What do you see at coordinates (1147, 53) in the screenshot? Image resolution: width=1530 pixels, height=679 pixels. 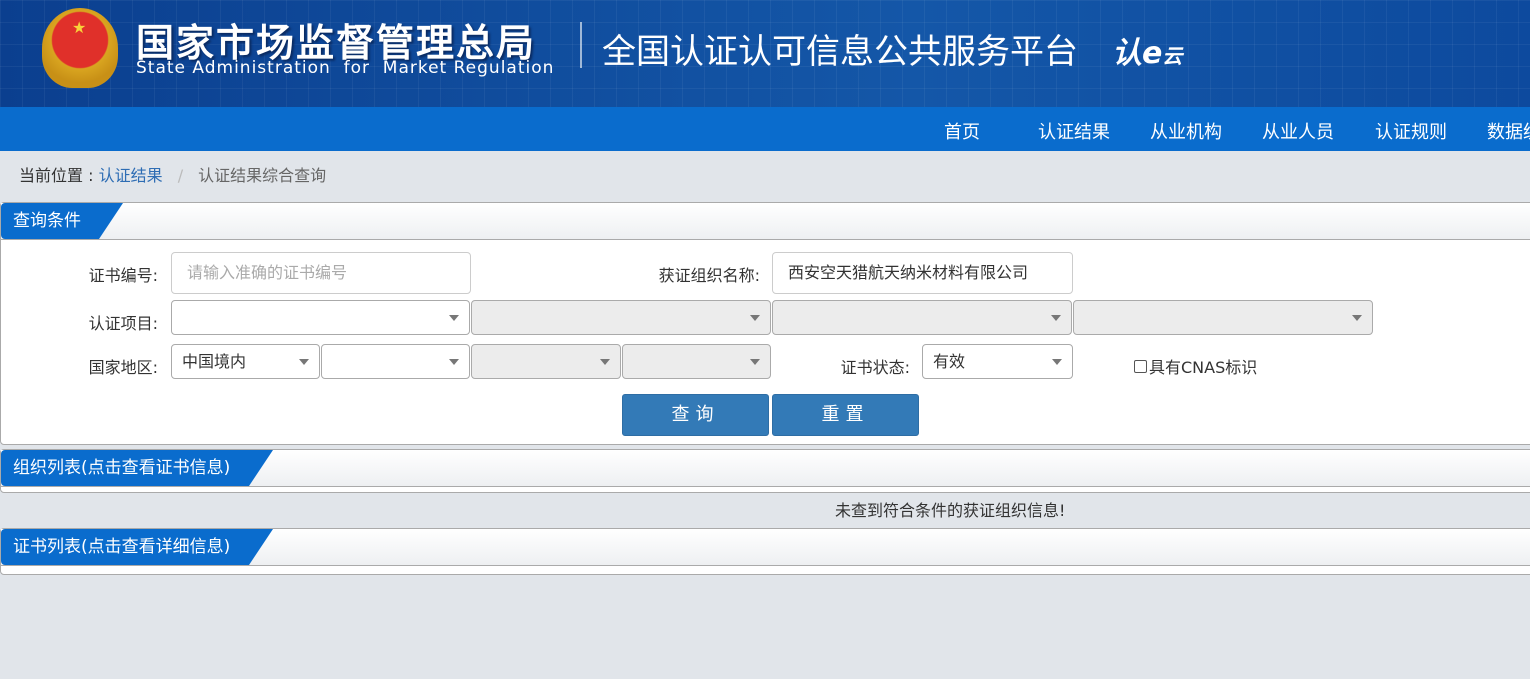 I see `renyun-logo: 认e云` at bounding box center [1147, 53].